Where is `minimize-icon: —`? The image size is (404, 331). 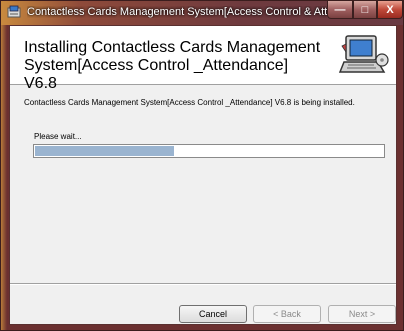 minimize-icon: — is located at coordinates (340, 9).